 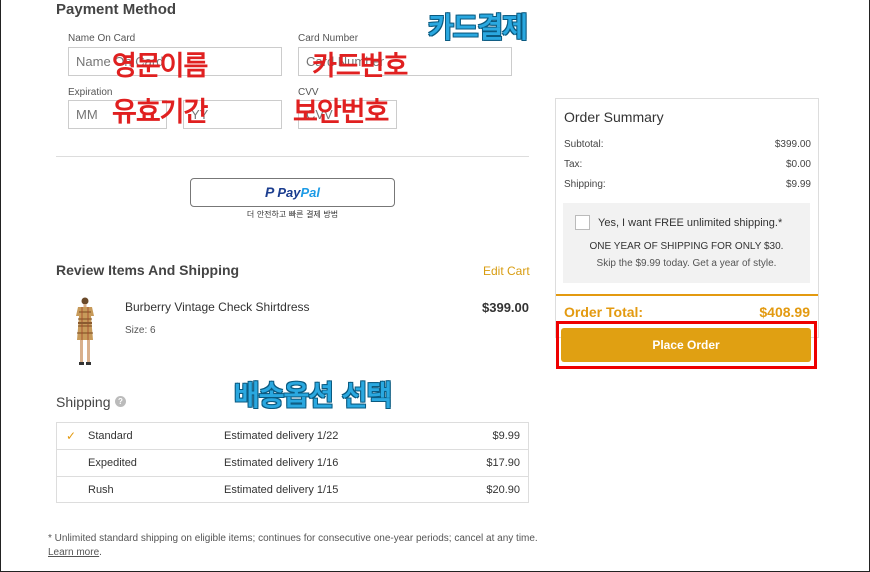 What do you see at coordinates (116, 9) in the screenshot?
I see `payment-method-title: Payment Method` at bounding box center [116, 9].